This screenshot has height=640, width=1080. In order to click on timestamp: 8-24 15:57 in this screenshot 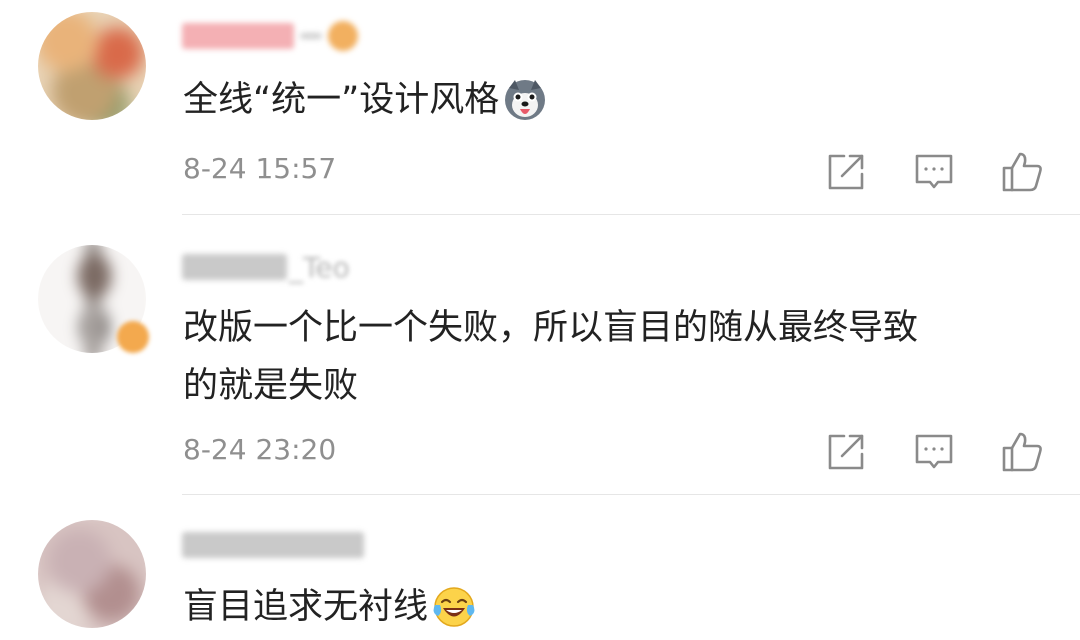, I will do `click(260, 168)`.